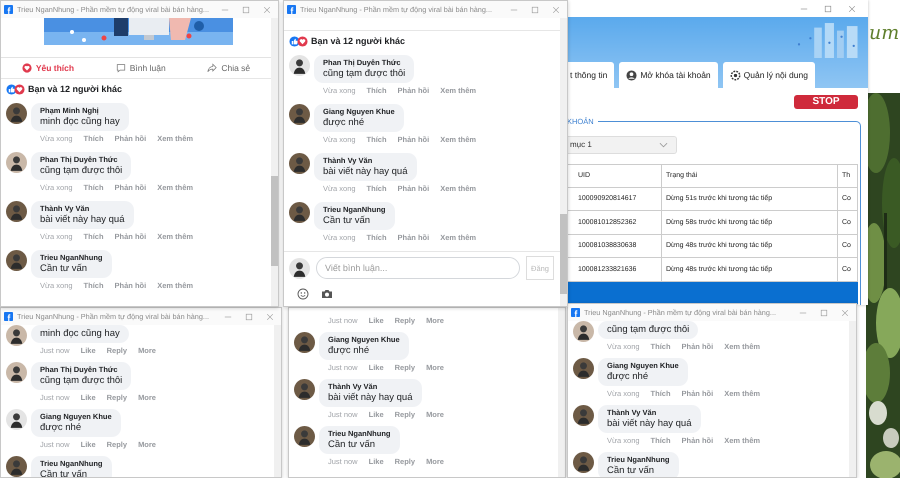  Describe the element at coordinates (228, 68) in the screenshot. I see `post-action: Chia sẻ` at that location.